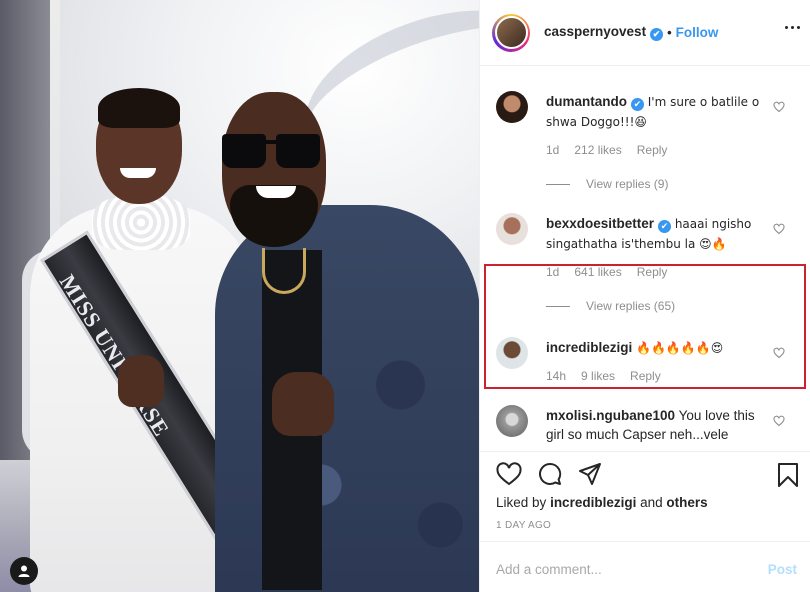 Image resolution: width=810 pixels, height=592 pixels. I want to click on add-comment-bar: Add a comment... Post, so click(645, 566).